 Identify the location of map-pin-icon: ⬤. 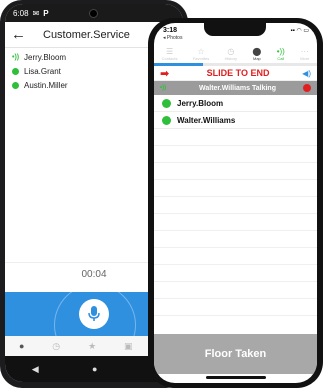
(257, 51).